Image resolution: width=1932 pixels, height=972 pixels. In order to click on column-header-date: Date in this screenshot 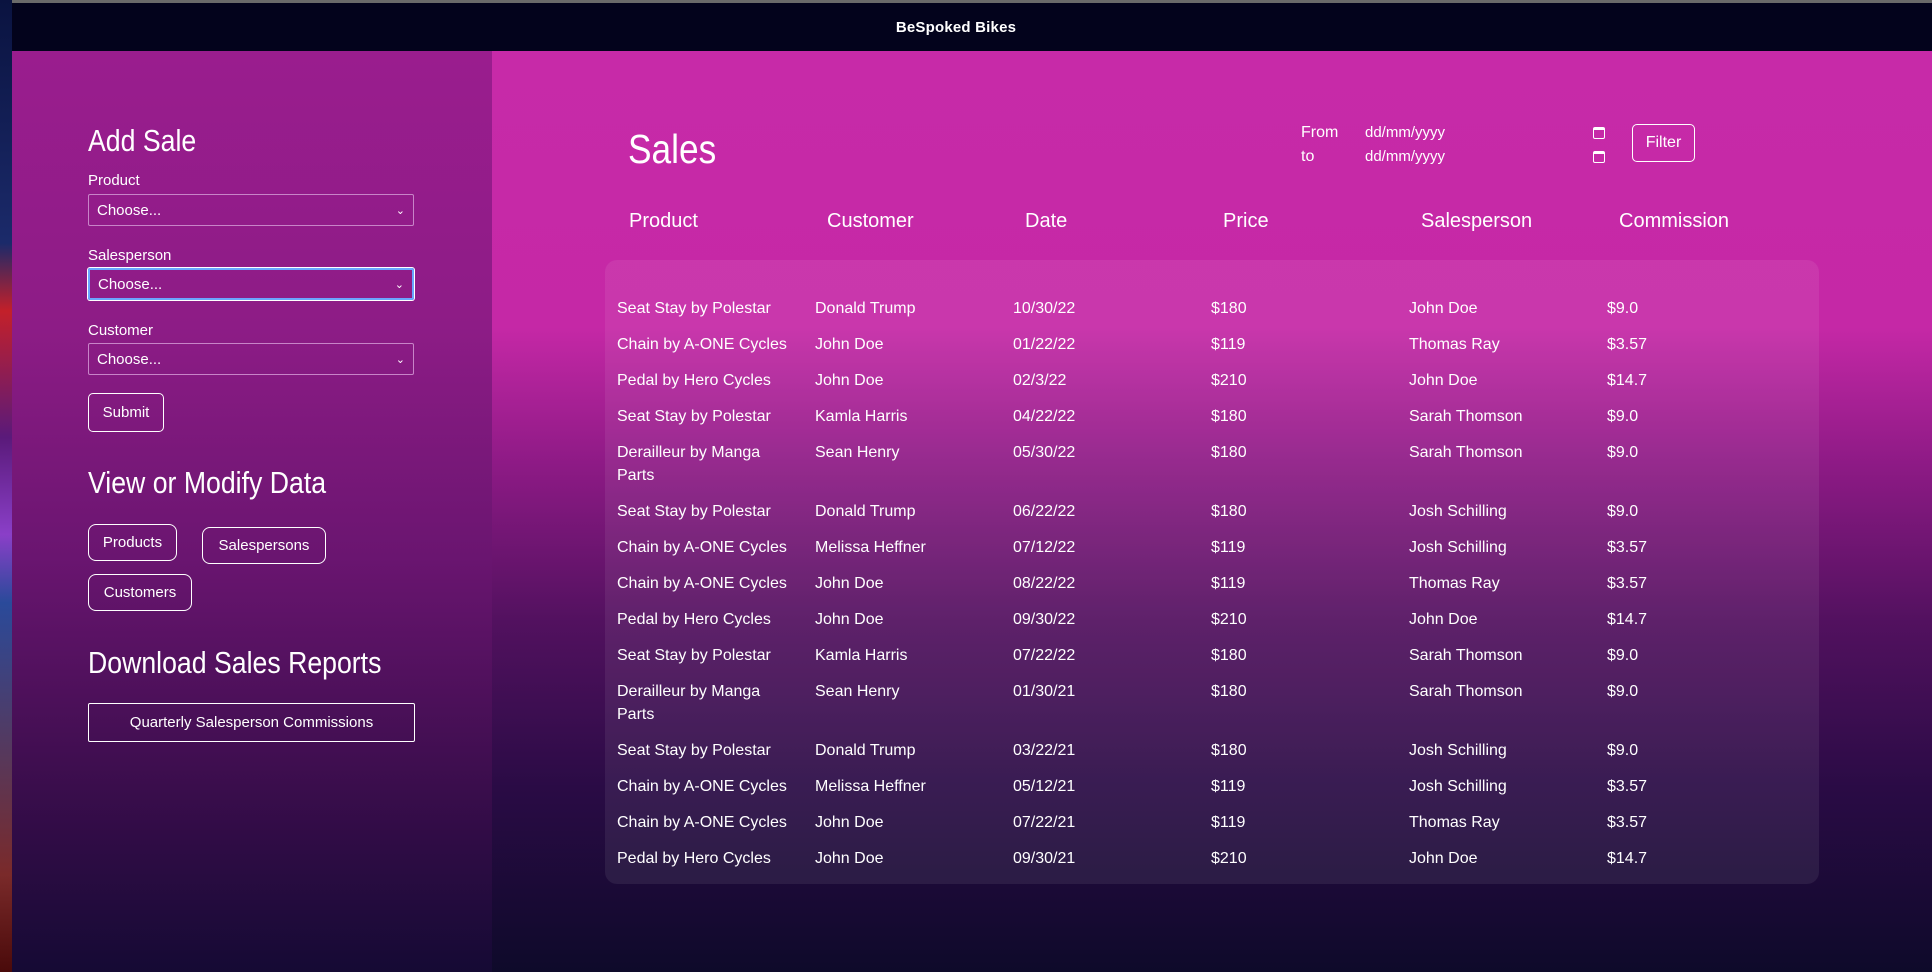, I will do `click(1046, 221)`.